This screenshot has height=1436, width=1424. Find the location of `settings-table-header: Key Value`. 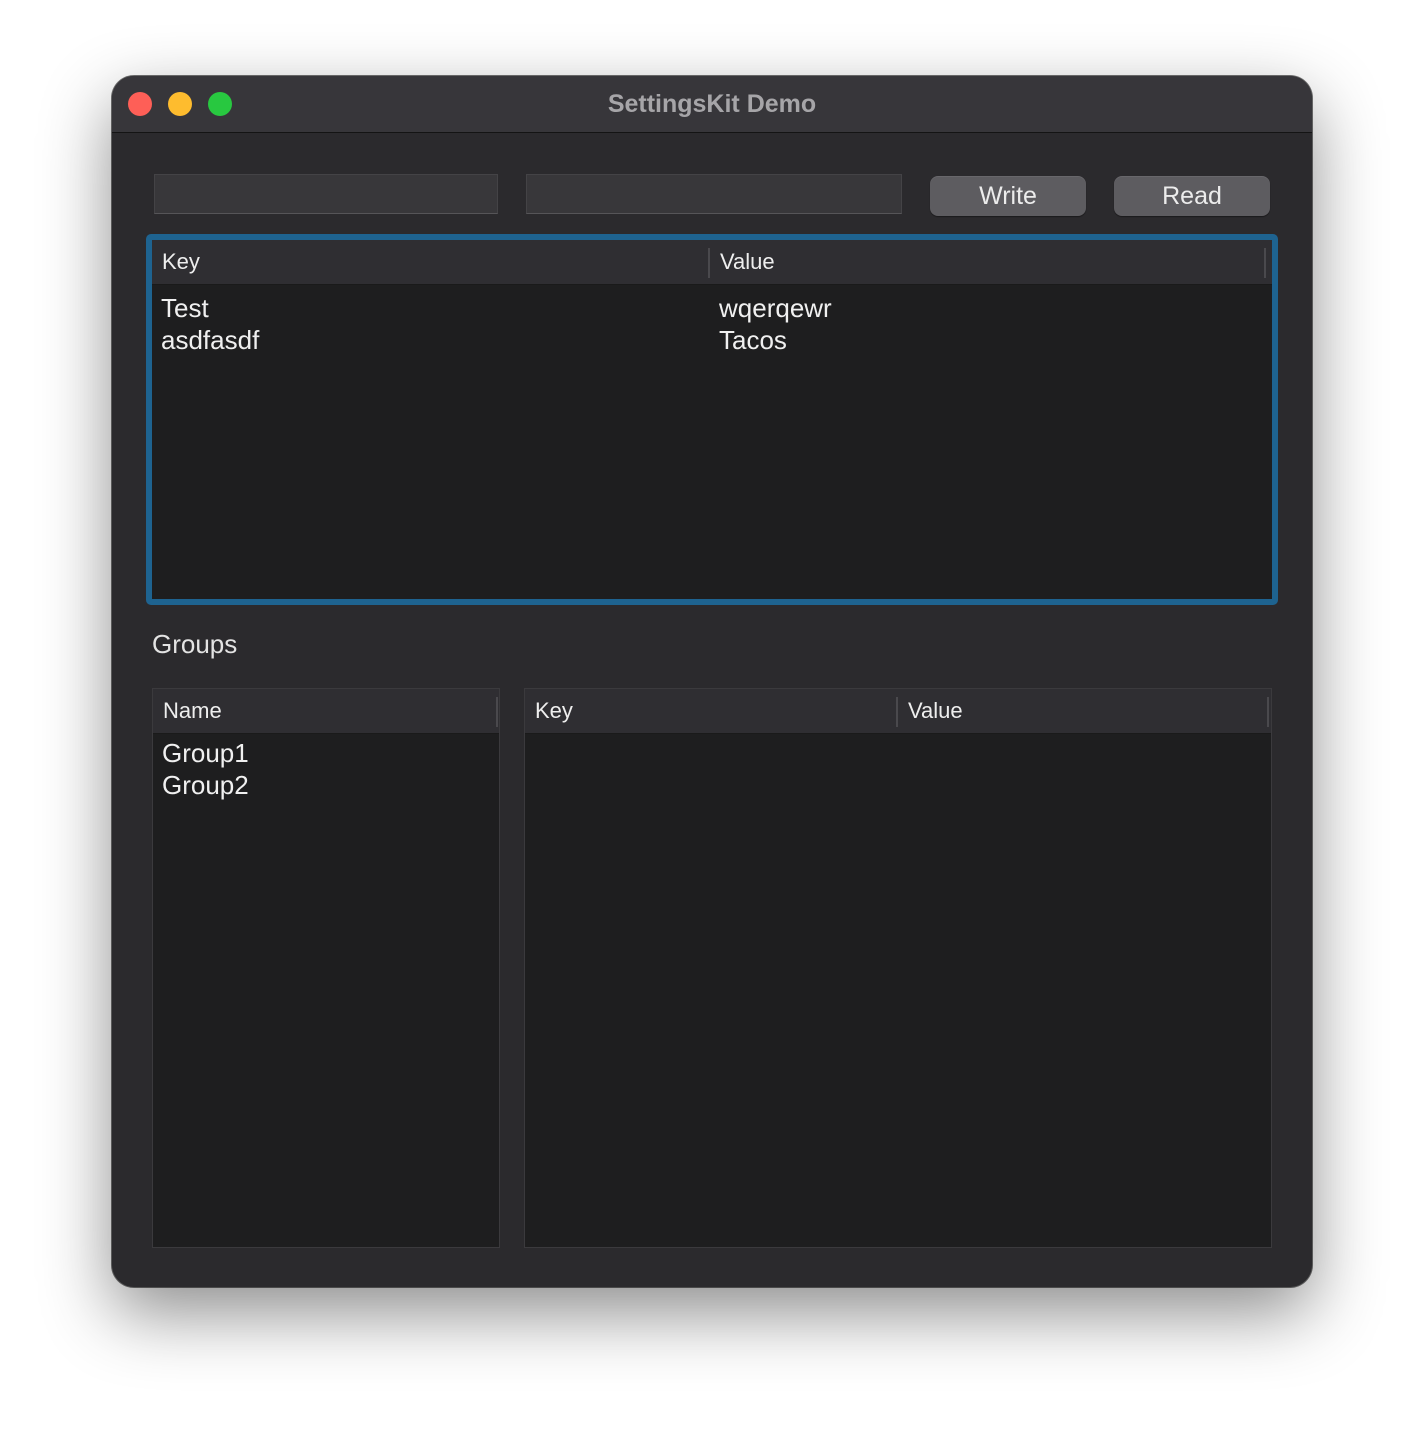

settings-table-header: Key Value is located at coordinates (712, 262).